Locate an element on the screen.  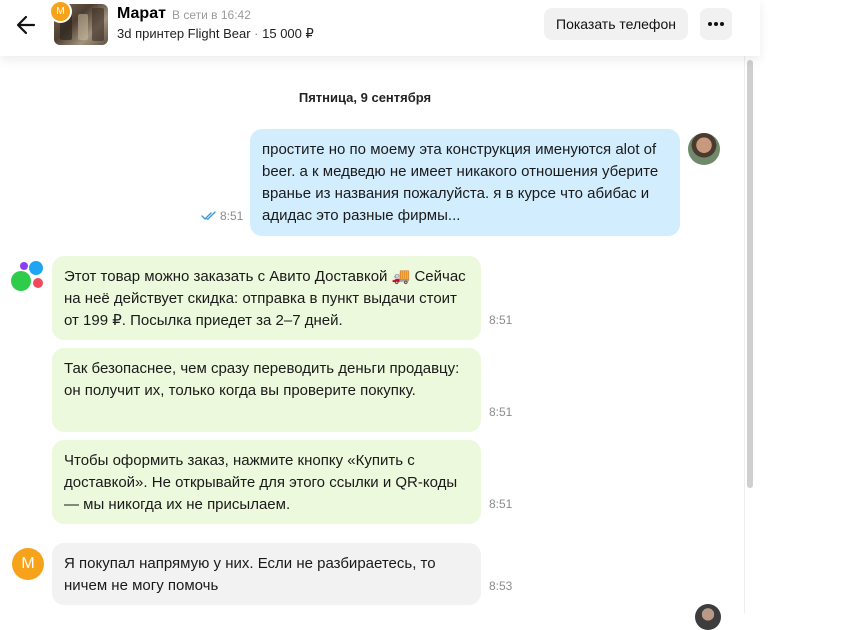
date-separator: Пятница, 9 сентября is located at coordinates (365, 97).